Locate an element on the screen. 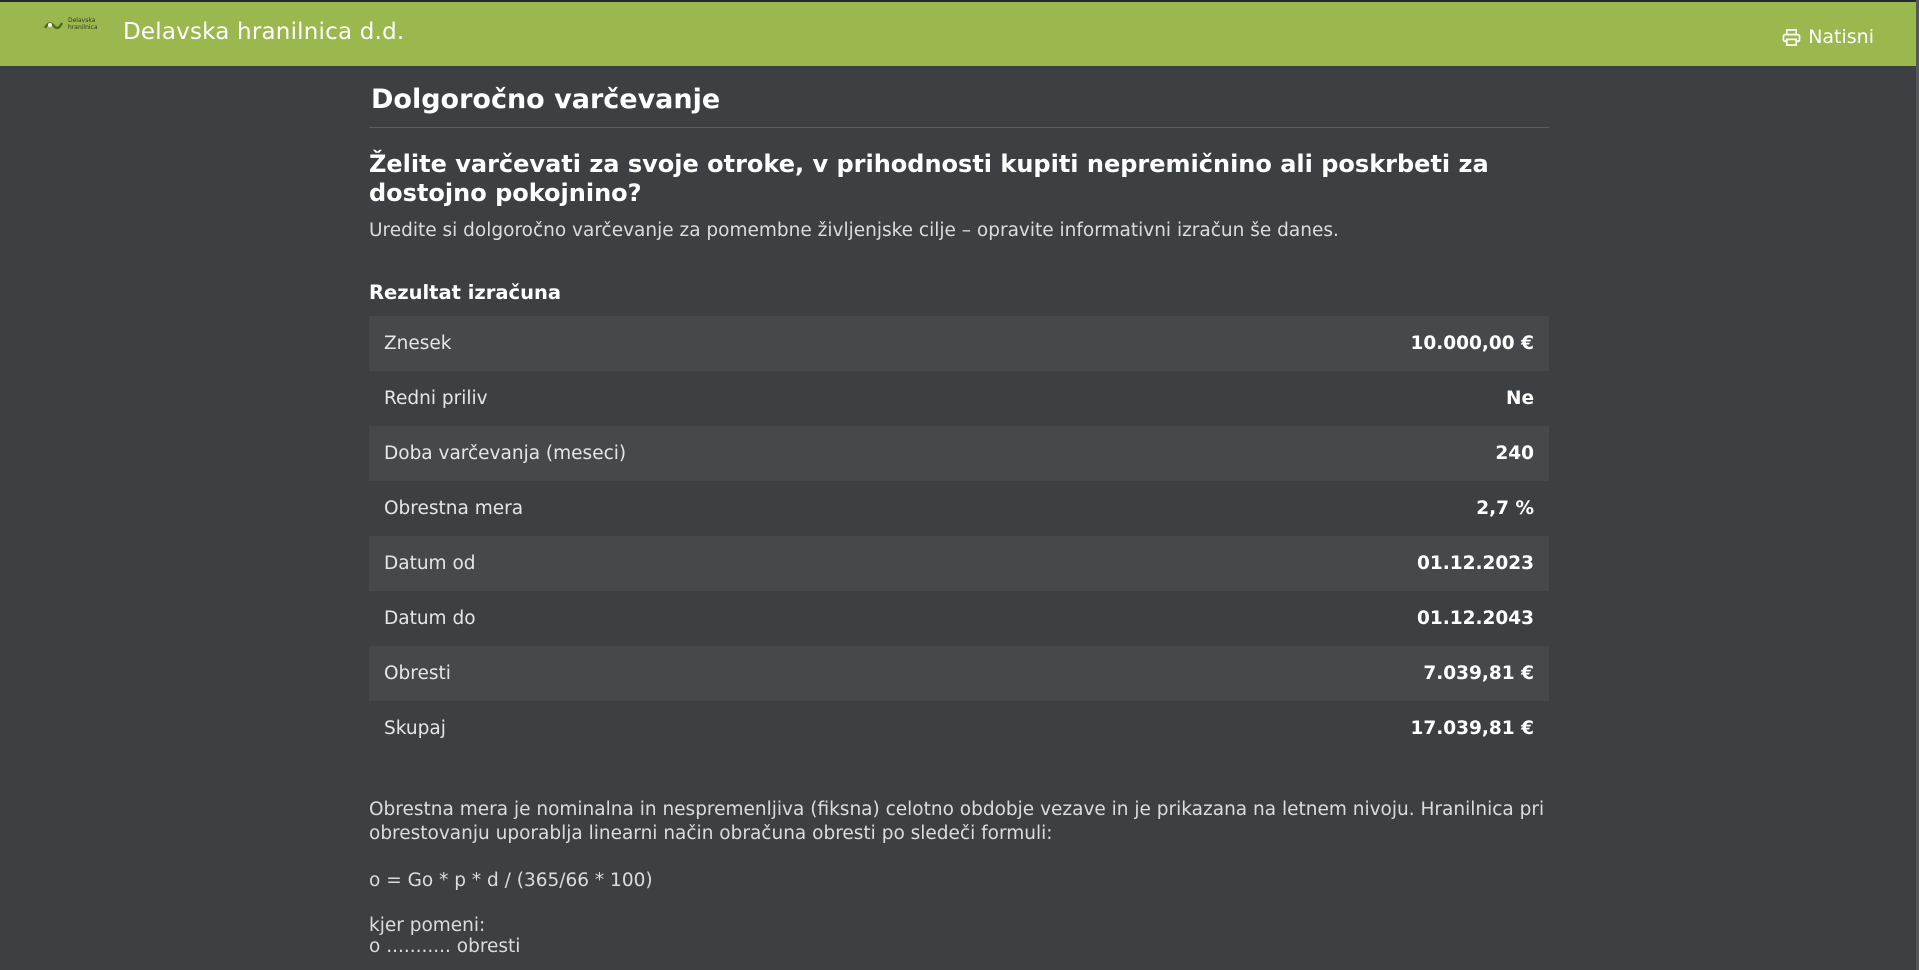  row-value: 17.039,81 € is located at coordinates (1472, 728).